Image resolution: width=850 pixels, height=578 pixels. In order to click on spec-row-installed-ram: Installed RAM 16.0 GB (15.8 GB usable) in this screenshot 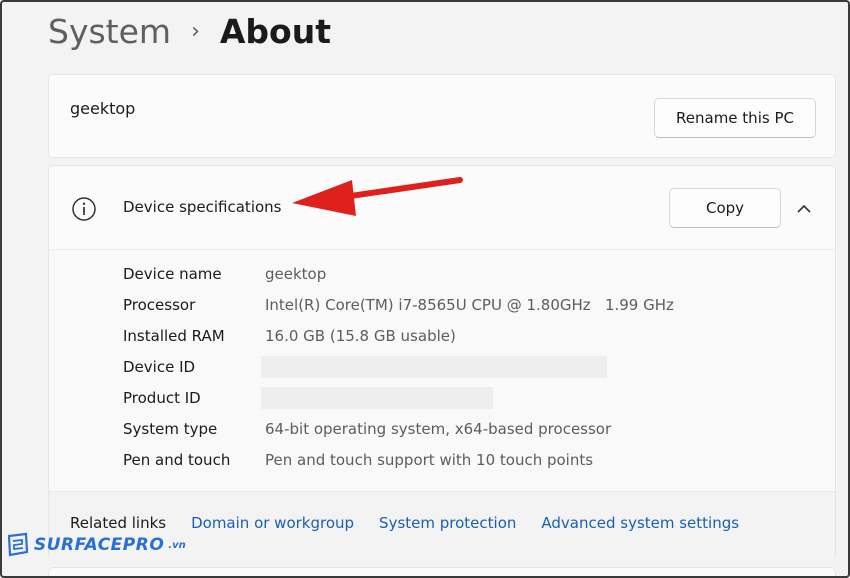, I will do `click(289, 336)`.